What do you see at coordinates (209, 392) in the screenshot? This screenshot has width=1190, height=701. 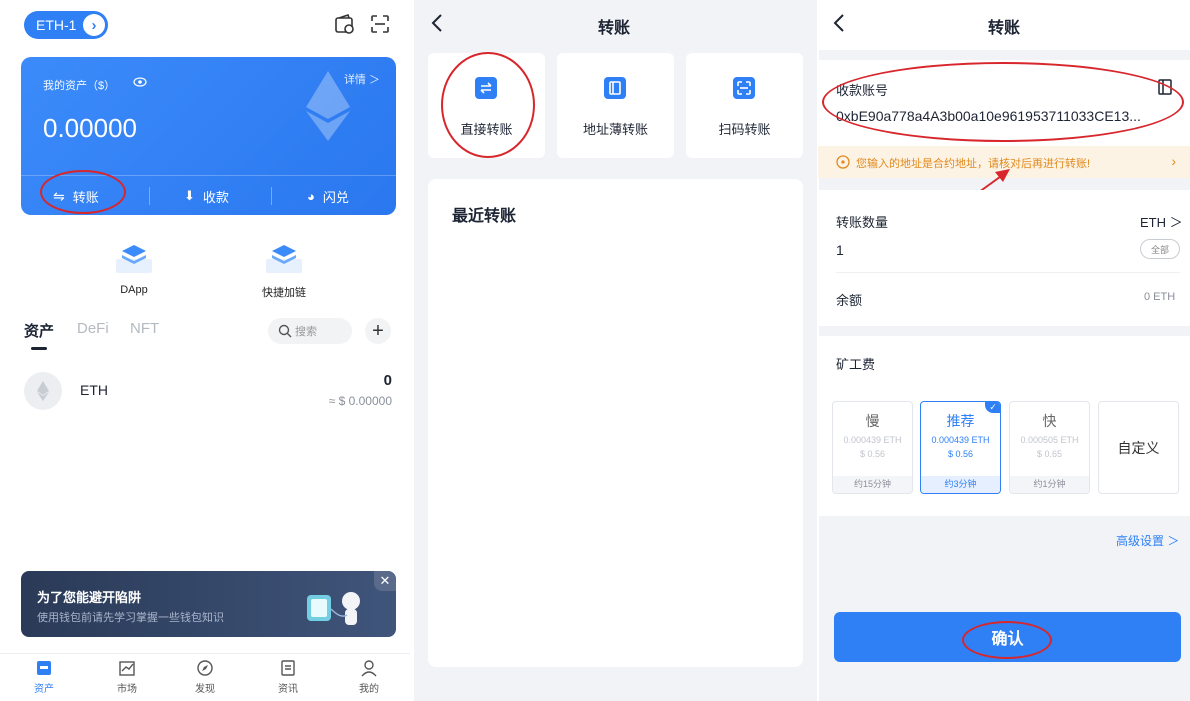 I see `token-row-eth: ETH 0 ≈ $ 0.00000` at bounding box center [209, 392].